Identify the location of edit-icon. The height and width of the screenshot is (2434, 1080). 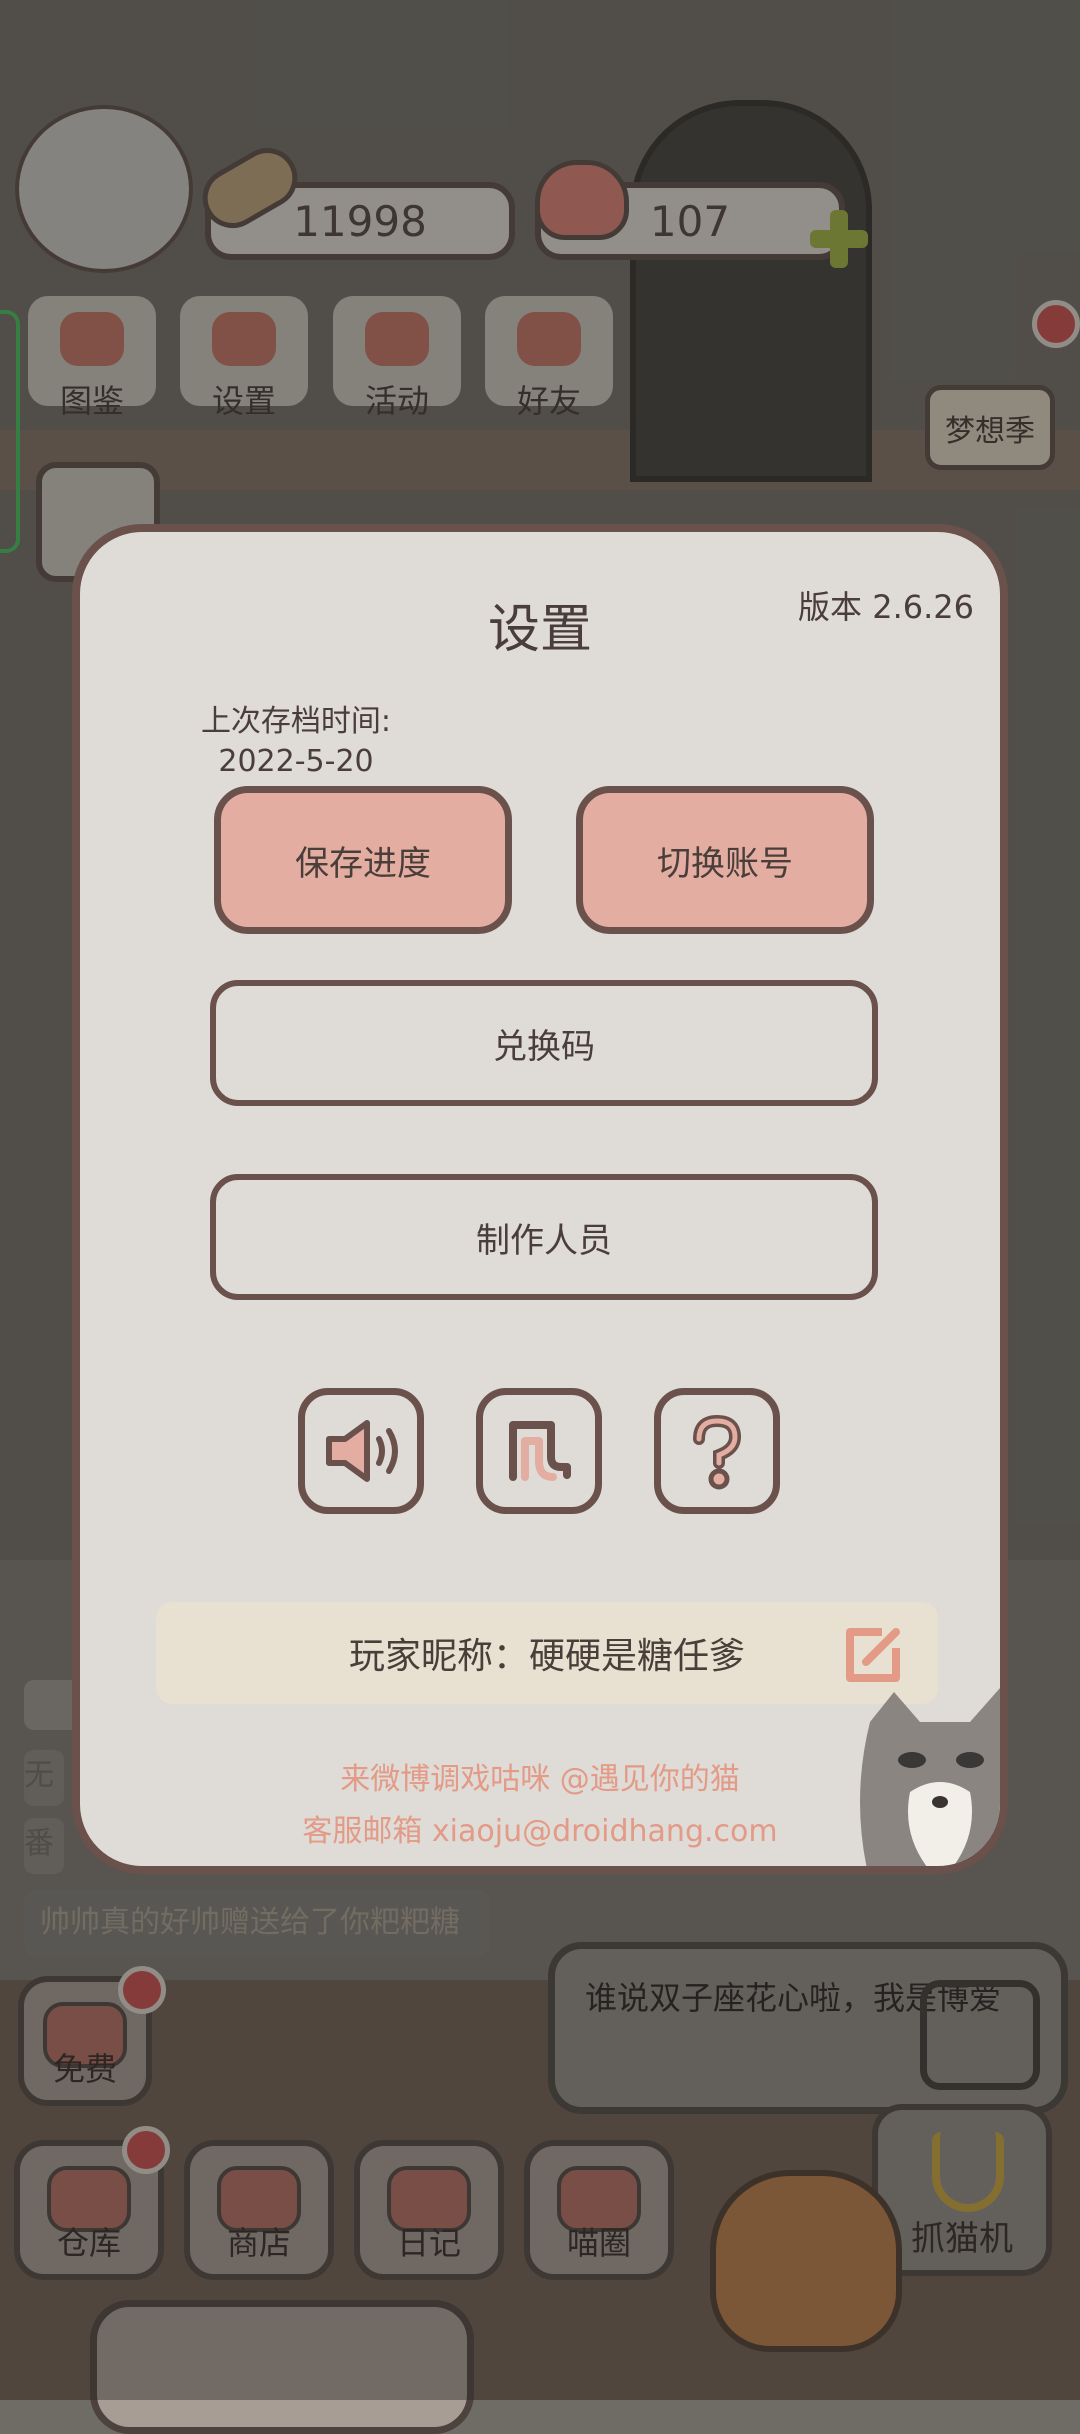
(873, 1655).